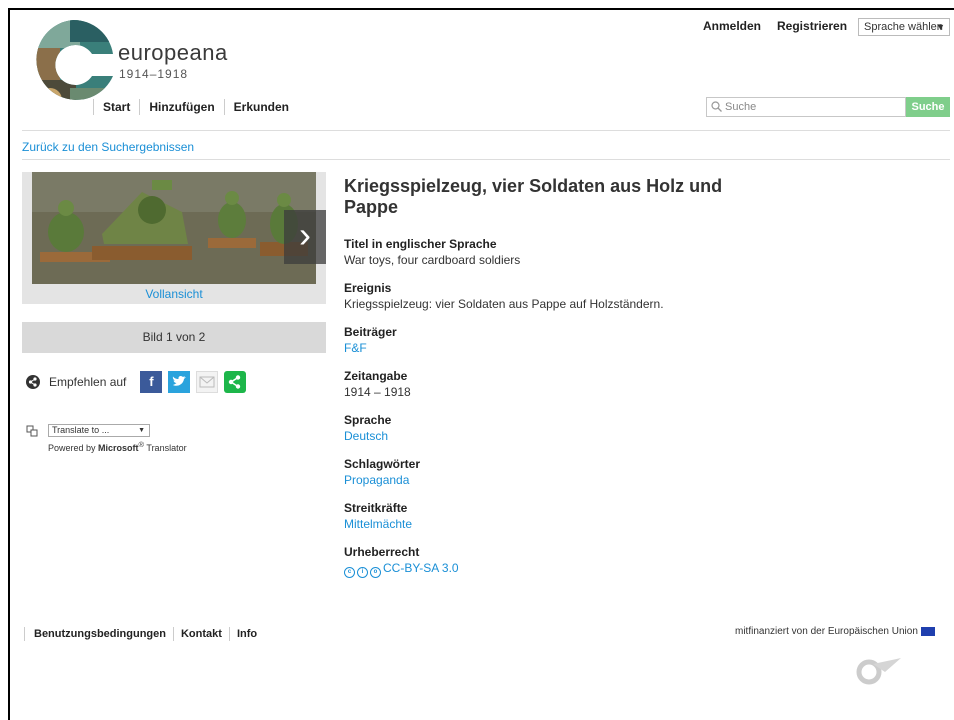  What do you see at coordinates (368, 288) in the screenshot?
I see `field-label: Ereignis` at bounding box center [368, 288].